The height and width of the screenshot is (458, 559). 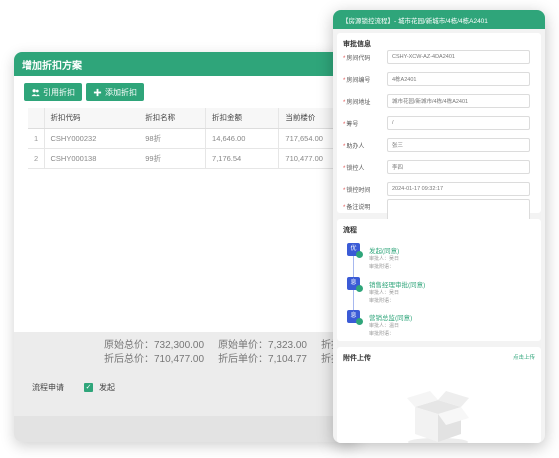 What do you see at coordinates (384, 326) in the screenshot?
I see `step-approver: 审批人：温日` at bounding box center [384, 326].